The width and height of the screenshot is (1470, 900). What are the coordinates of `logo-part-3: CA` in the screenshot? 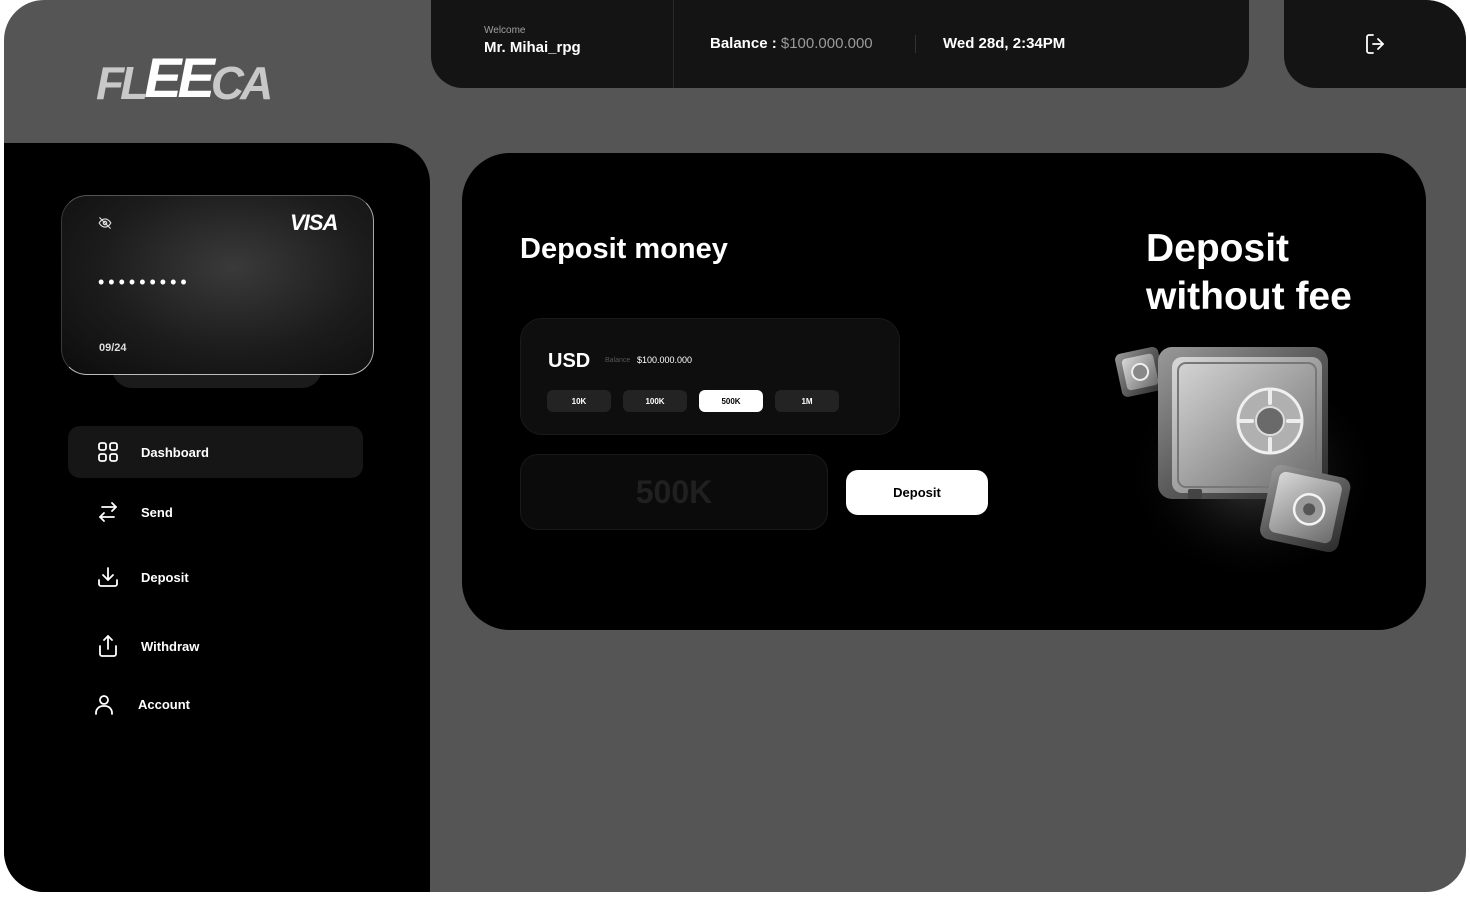 It's located at (241, 83).